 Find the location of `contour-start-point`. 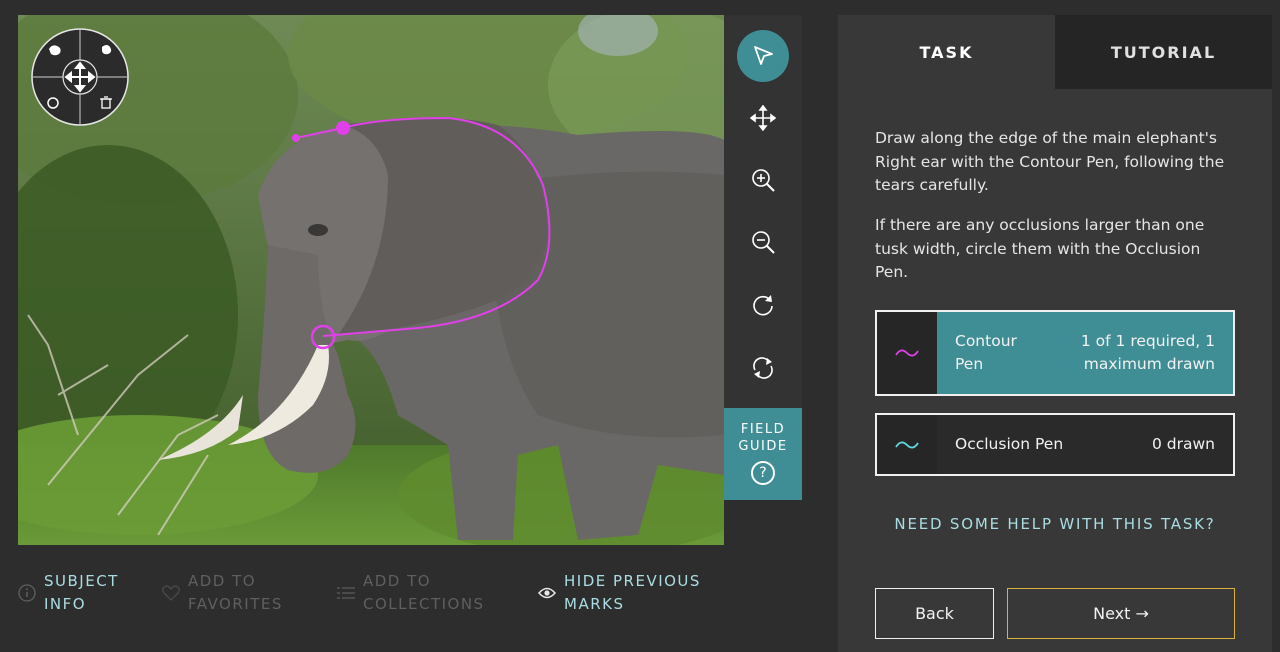

contour-start-point is located at coordinates (343, 128).